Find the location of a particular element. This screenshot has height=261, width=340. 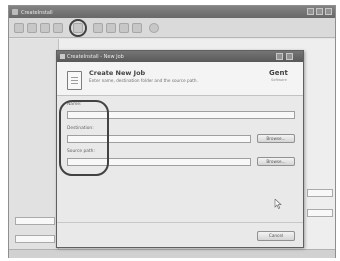

dialog-titlebar: CreateInstall - New Job is located at coordinates (180, 56).